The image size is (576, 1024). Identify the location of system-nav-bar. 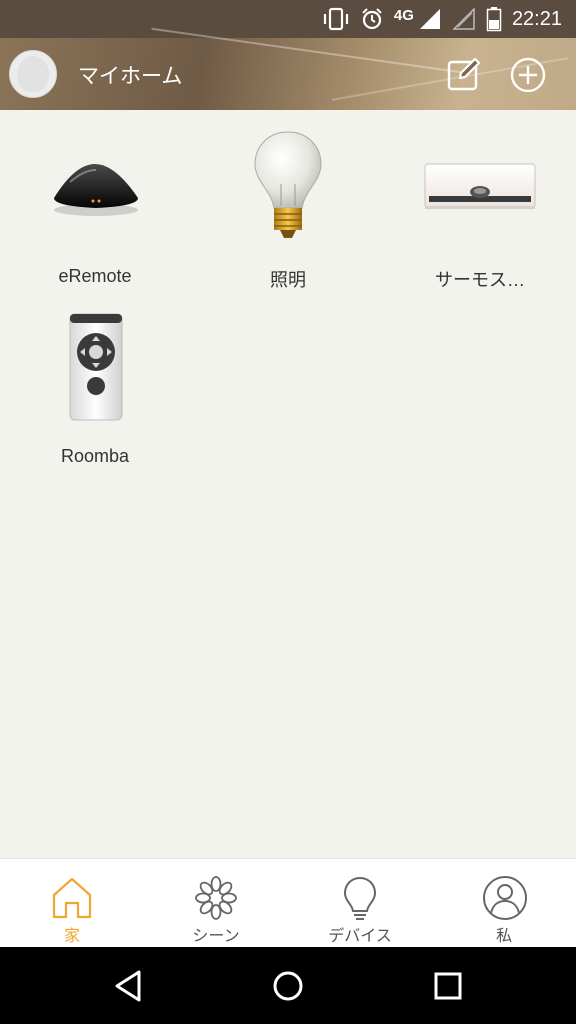
(288, 985).